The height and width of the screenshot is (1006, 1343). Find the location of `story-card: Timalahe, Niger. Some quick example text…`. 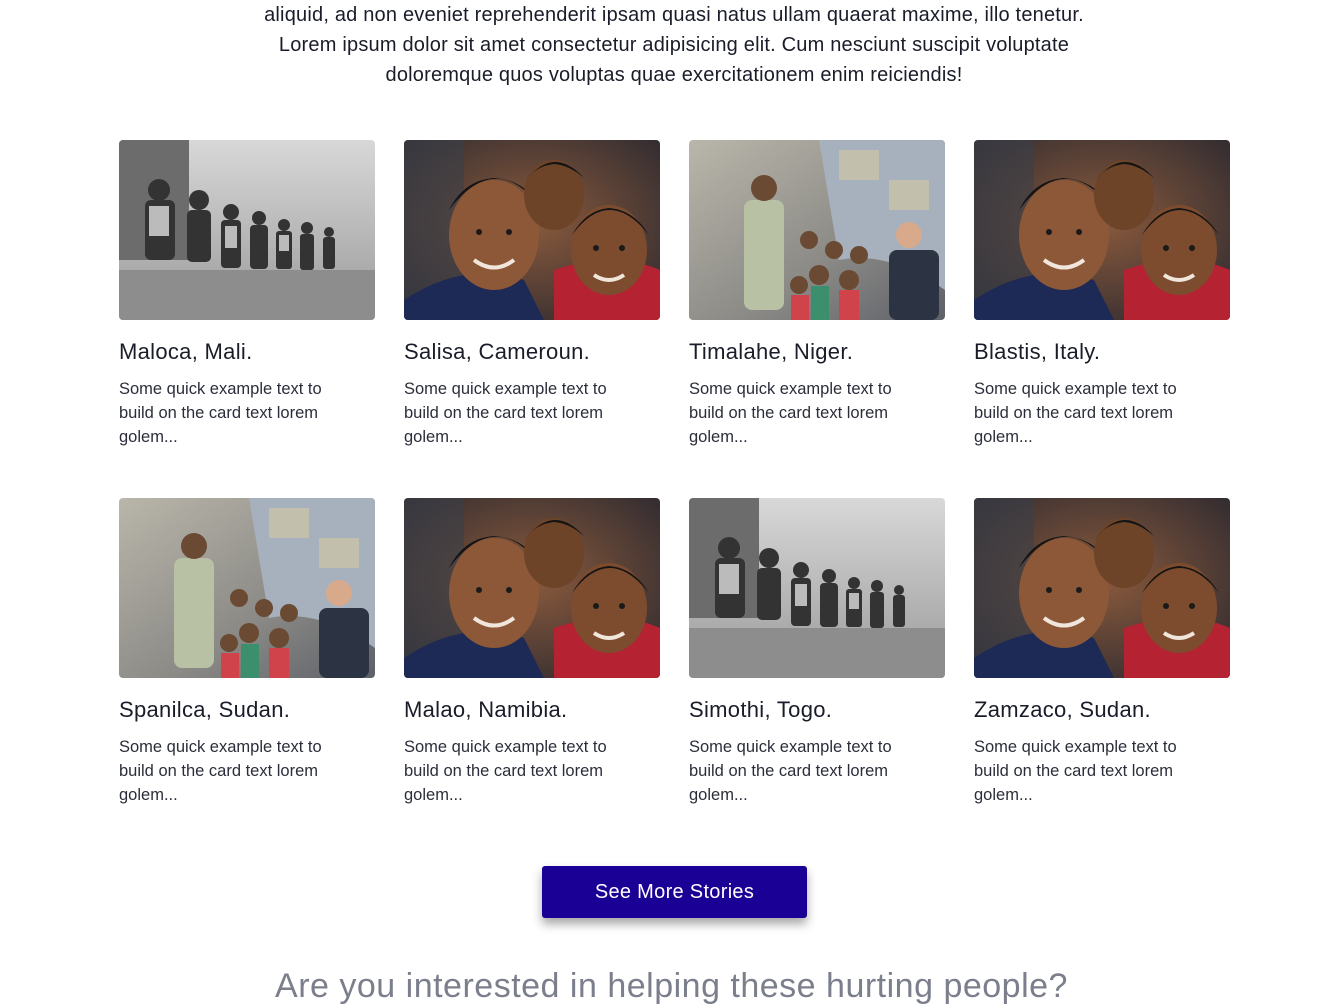

story-card: Timalahe, Niger. Some quick example text… is located at coordinates (817, 294).